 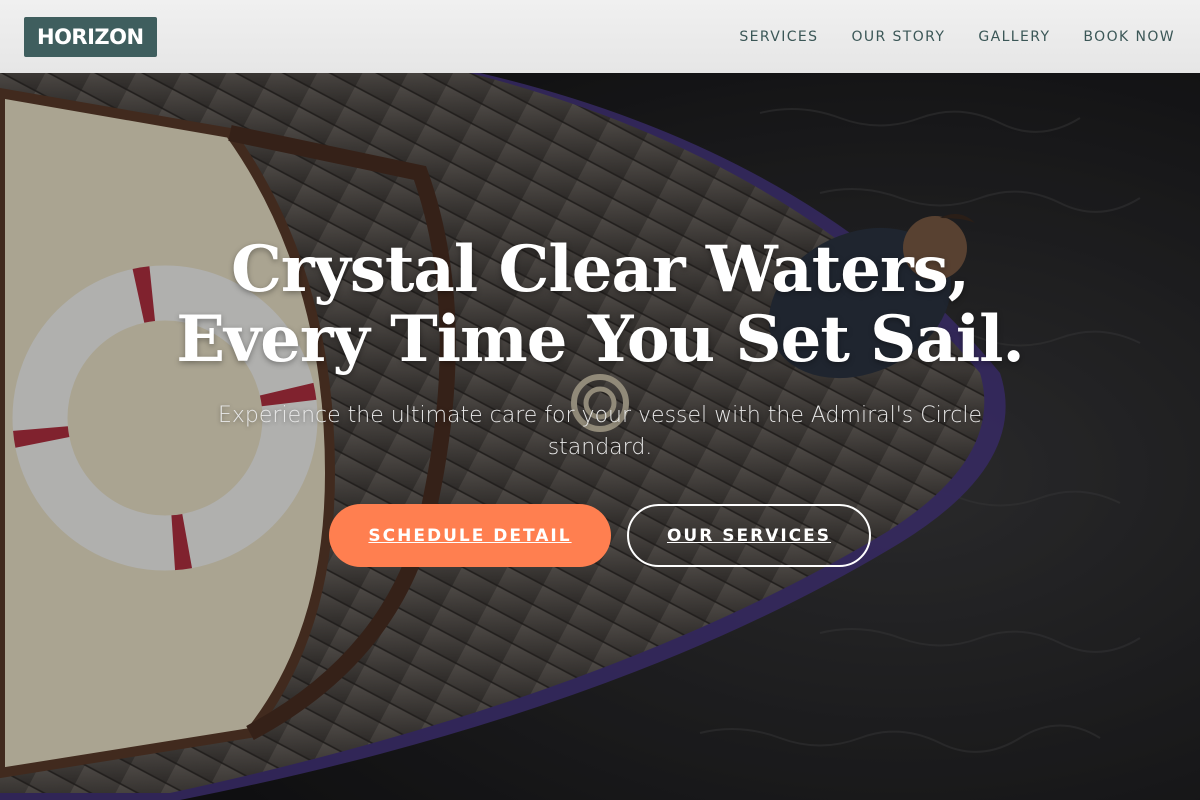 What do you see at coordinates (1014, 37) in the screenshot?
I see `nav-gallery: GALLERY` at bounding box center [1014, 37].